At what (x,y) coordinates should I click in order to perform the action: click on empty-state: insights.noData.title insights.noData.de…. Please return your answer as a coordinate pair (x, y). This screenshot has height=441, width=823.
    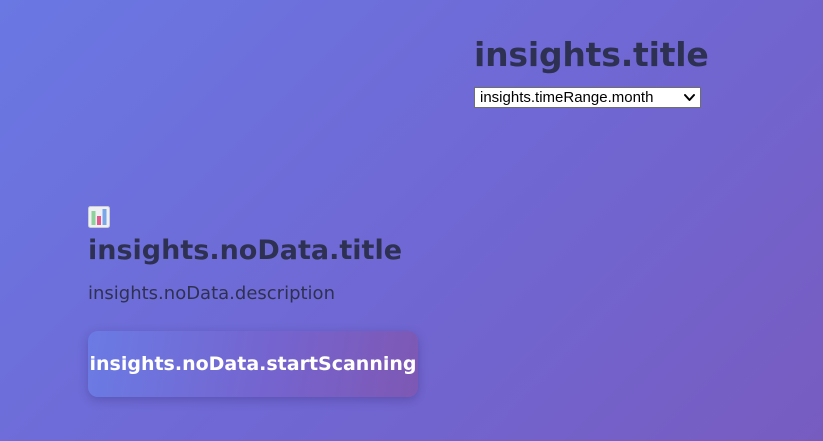
    Looking at the image, I should click on (245, 256).